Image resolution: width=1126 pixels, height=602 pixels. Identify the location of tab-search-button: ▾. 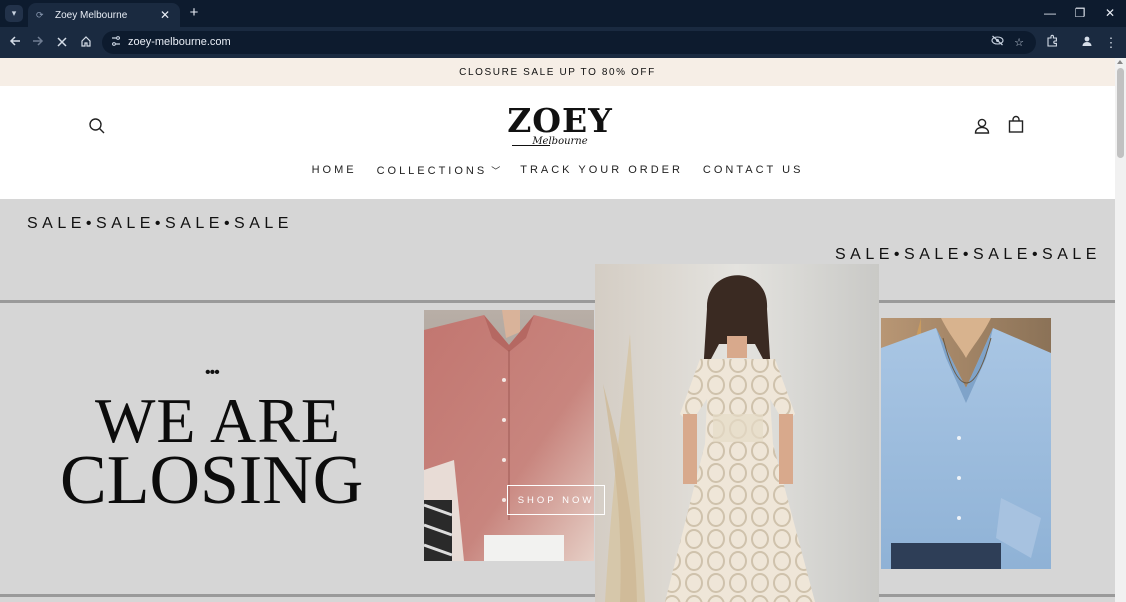
(14, 13).